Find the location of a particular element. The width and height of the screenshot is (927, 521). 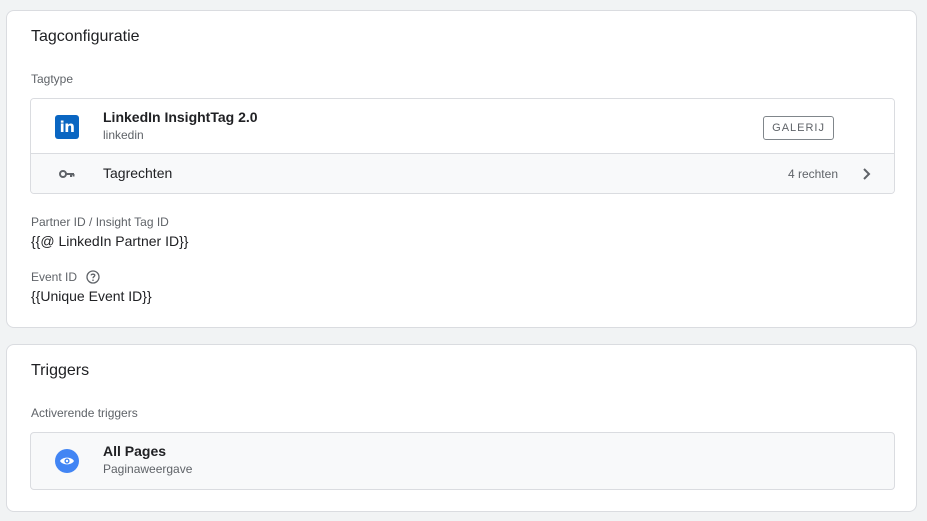

chevron-right-icon is located at coordinates (867, 174).